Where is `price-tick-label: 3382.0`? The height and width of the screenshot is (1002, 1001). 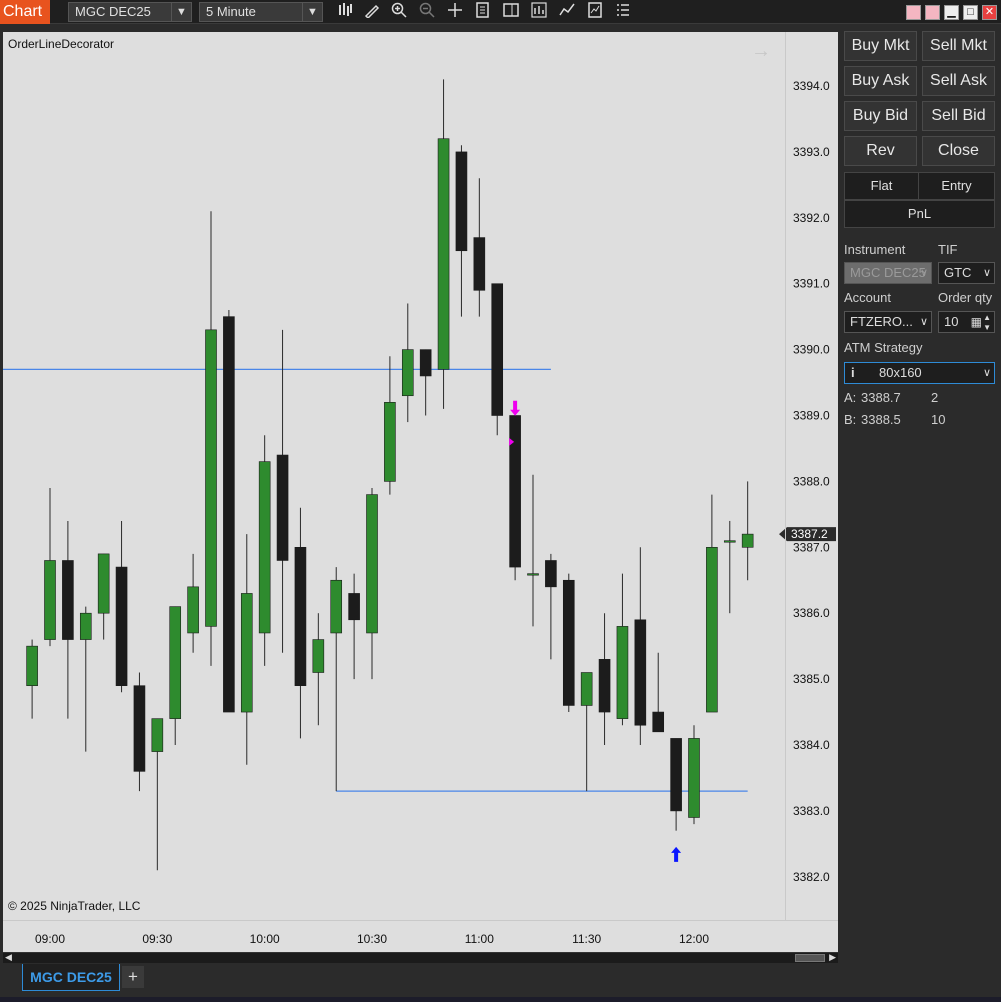
price-tick-label: 3382.0 is located at coordinates (811, 877).